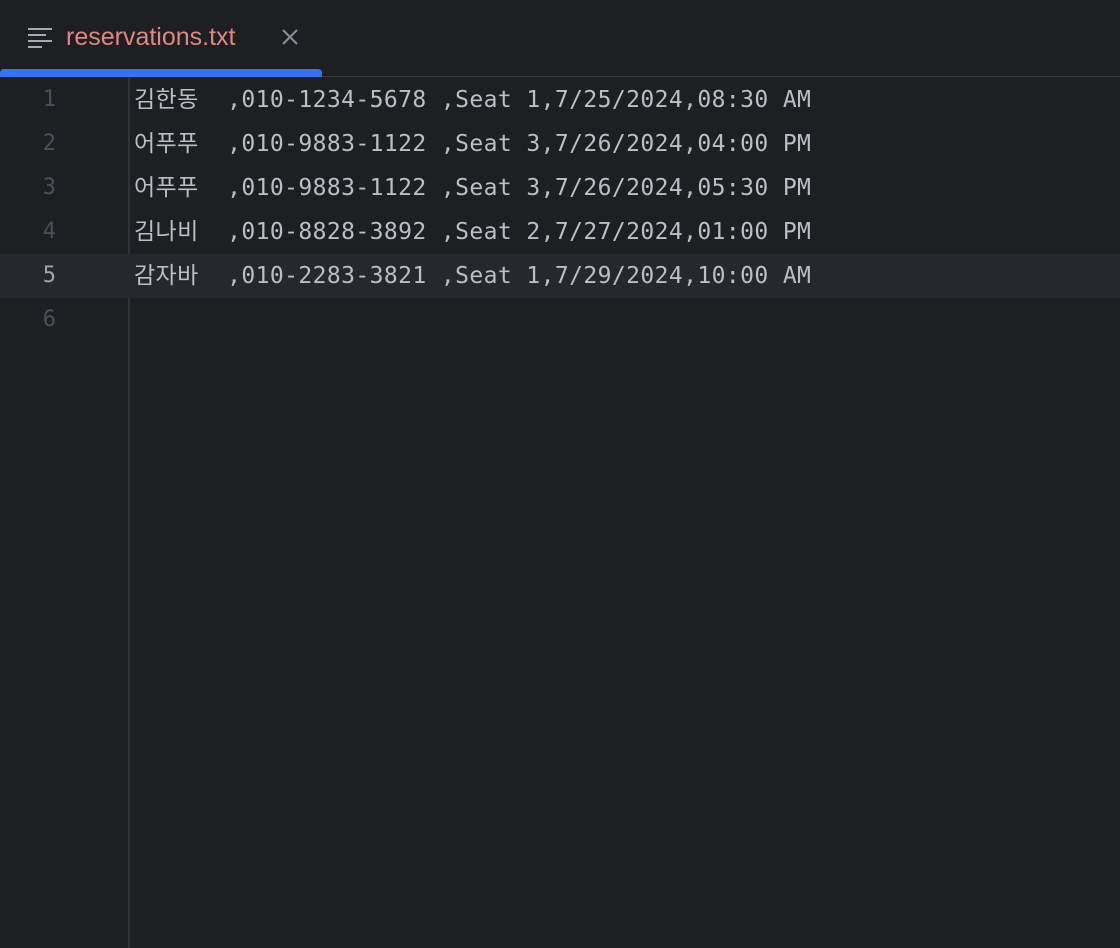 Image resolution: width=1120 pixels, height=948 pixels. Describe the element at coordinates (49, 231) in the screenshot. I see `line-number: 4` at that location.